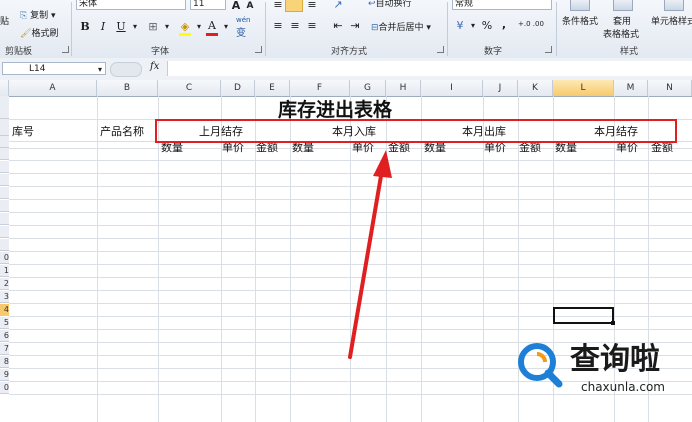  What do you see at coordinates (615, 359) in the screenshot?
I see `watermark-brand: 查询啦` at bounding box center [615, 359].